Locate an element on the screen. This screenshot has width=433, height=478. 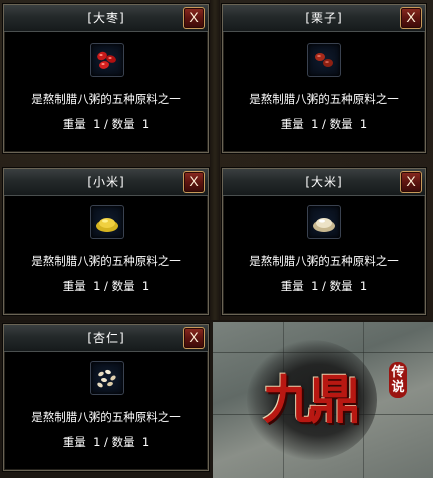
tooltip-titlebar: [栗子] X is located at coordinates (324, 18).